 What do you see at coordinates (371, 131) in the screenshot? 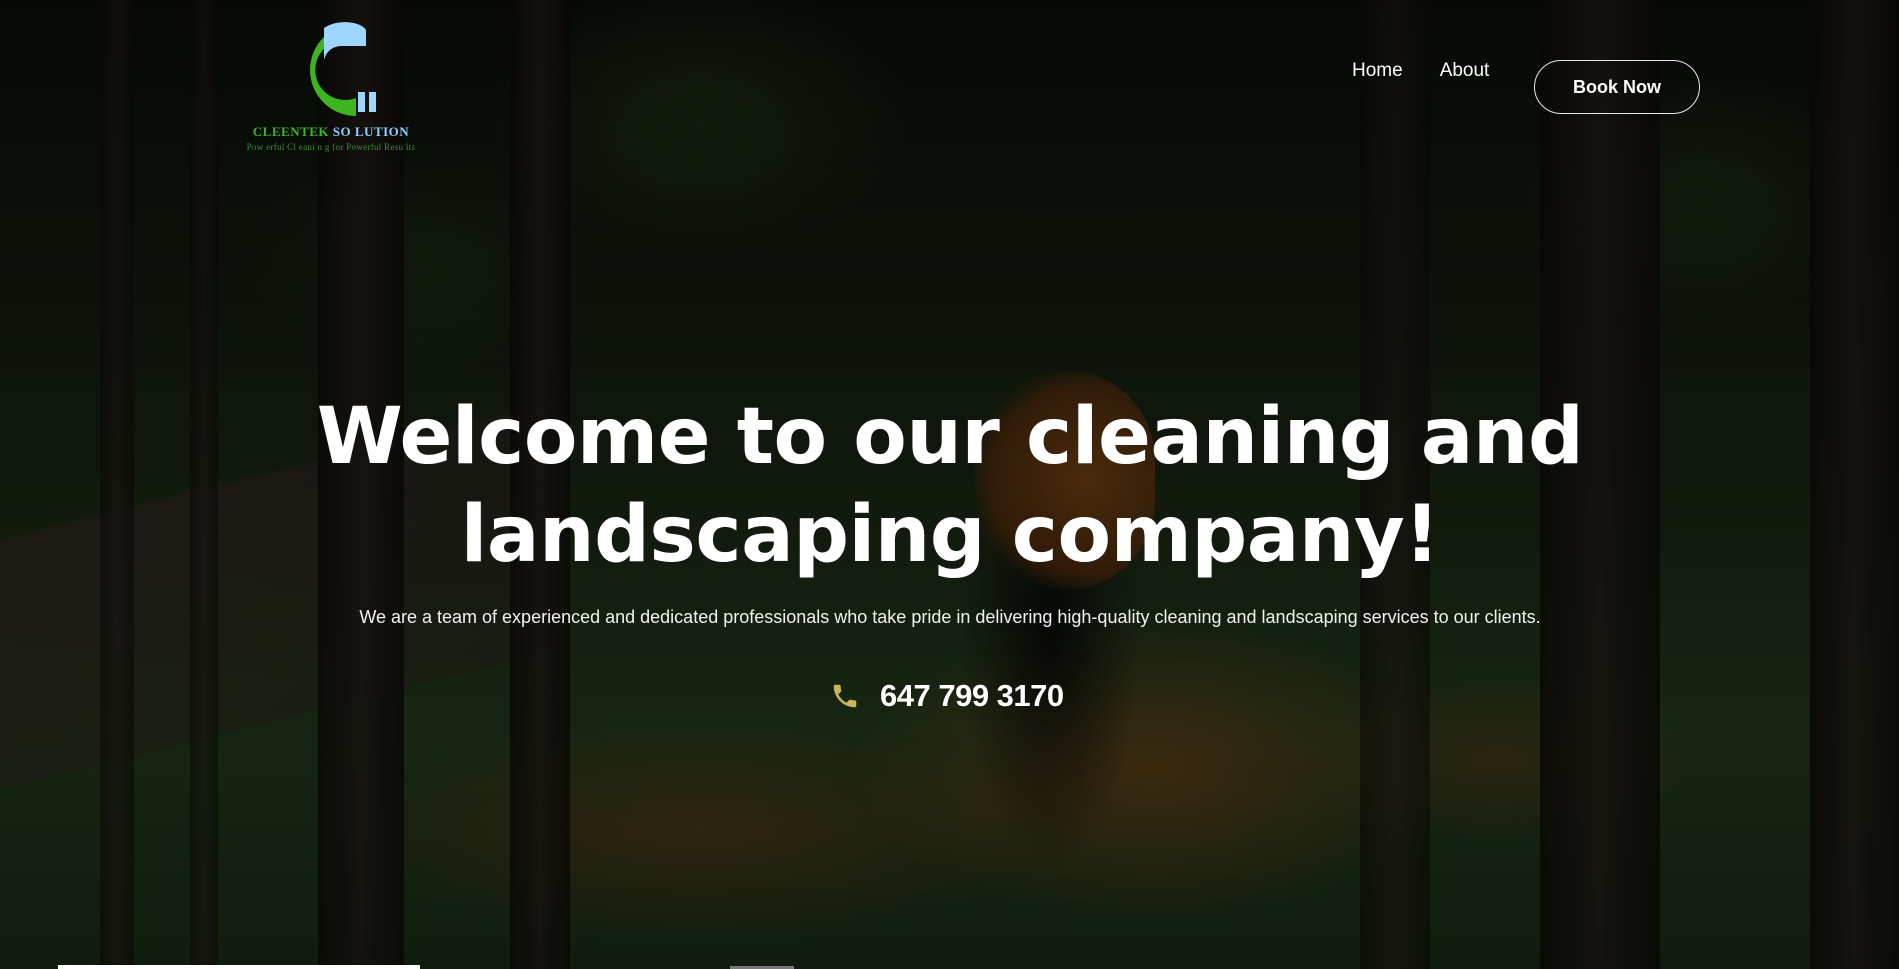
I see `brand-name-part2: SO LUTION` at bounding box center [371, 131].